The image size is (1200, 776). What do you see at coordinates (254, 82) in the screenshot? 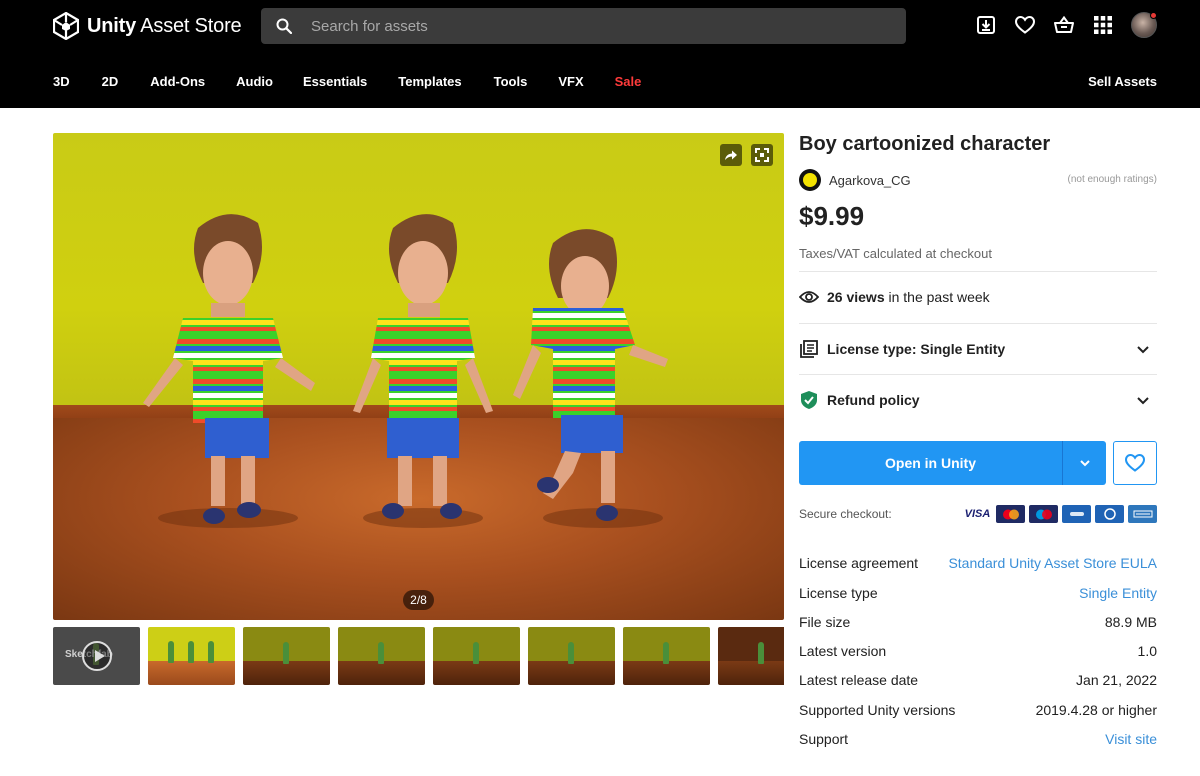
I see `nav-item-audio: Audio` at bounding box center [254, 82].